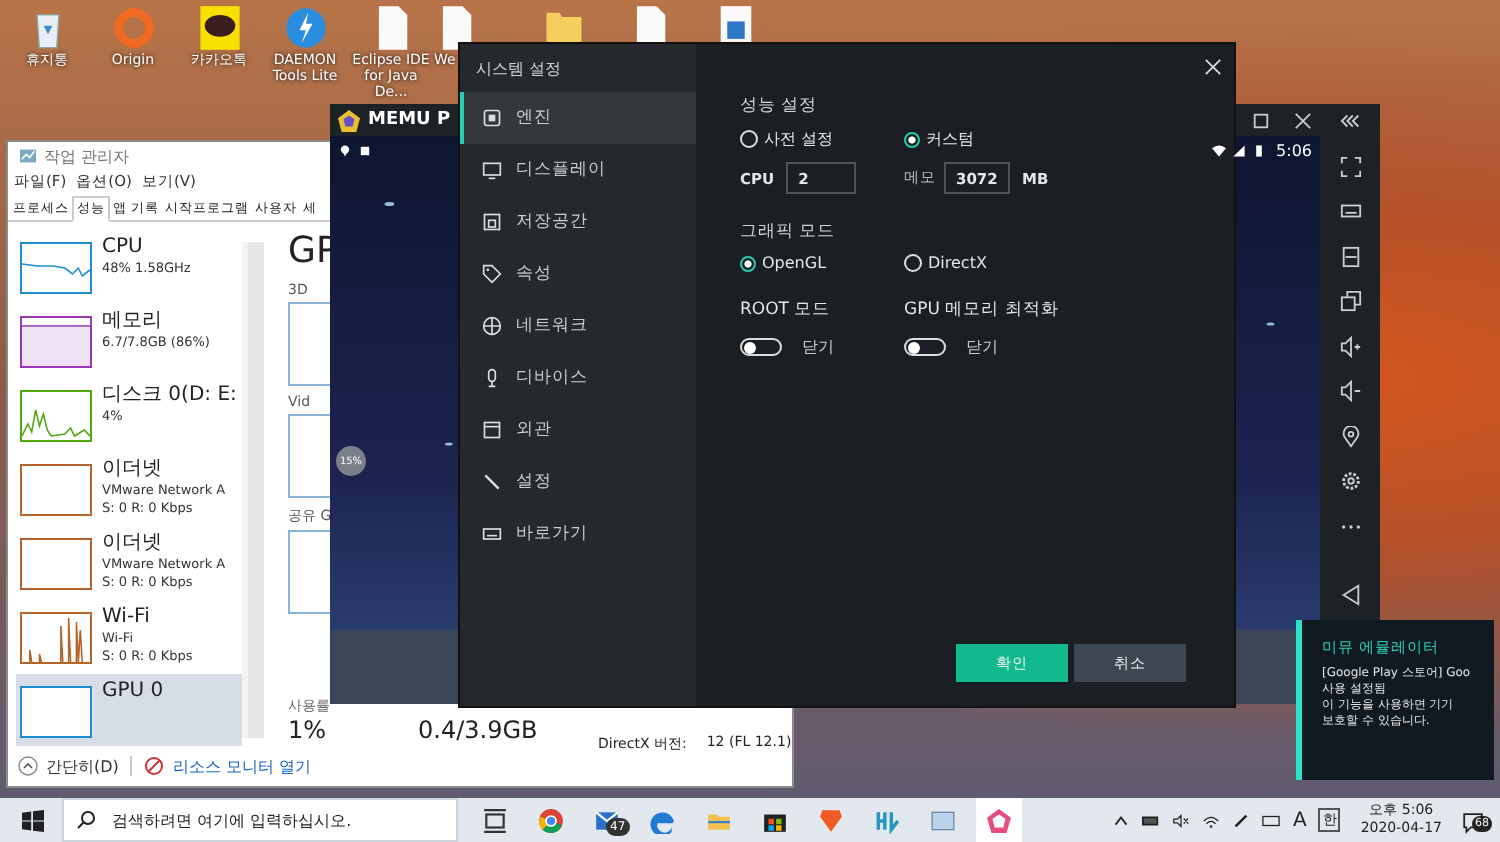  What do you see at coordinates (1350, 346) in the screenshot?
I see `volume-up-icon` at bounding box center [1350, 346].